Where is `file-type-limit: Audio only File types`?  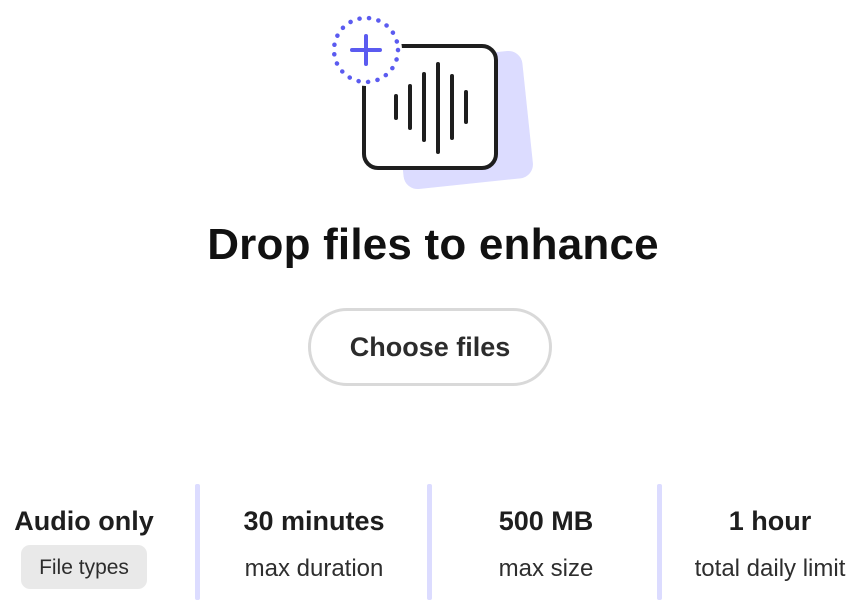 file-type-limit: Audio only File types is located at coordinates (84, 547).